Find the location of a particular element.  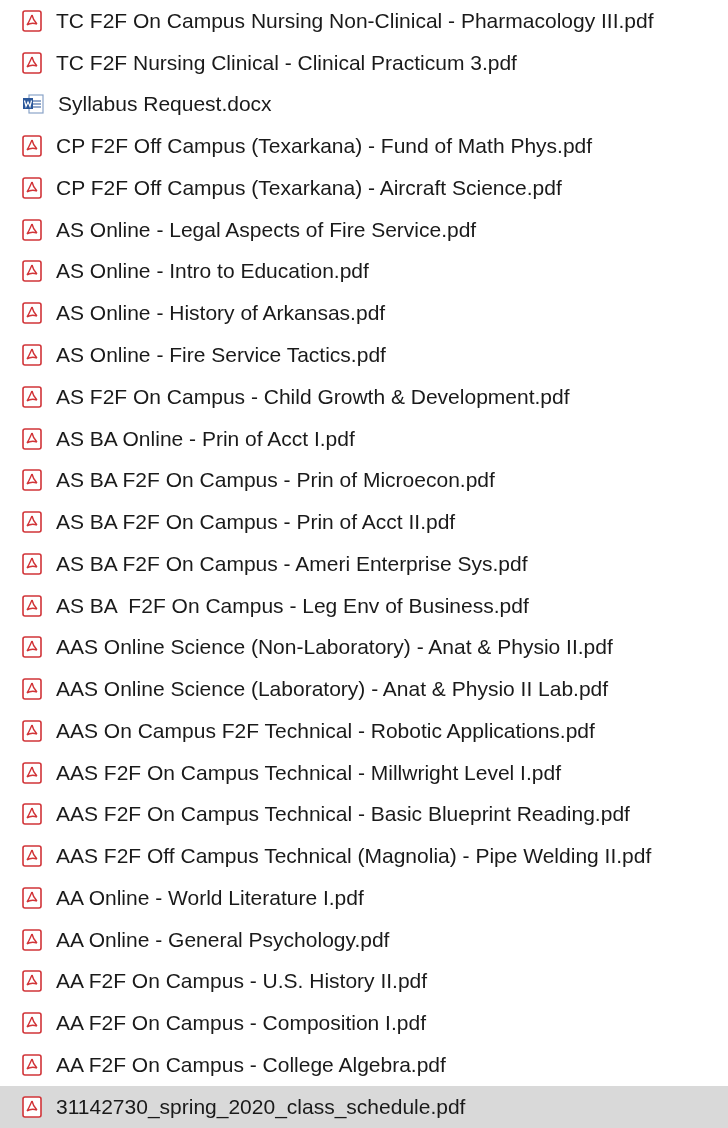

file-list-item: AS Online - History of Arkansas.pdf is located at coordinates (364, 313).